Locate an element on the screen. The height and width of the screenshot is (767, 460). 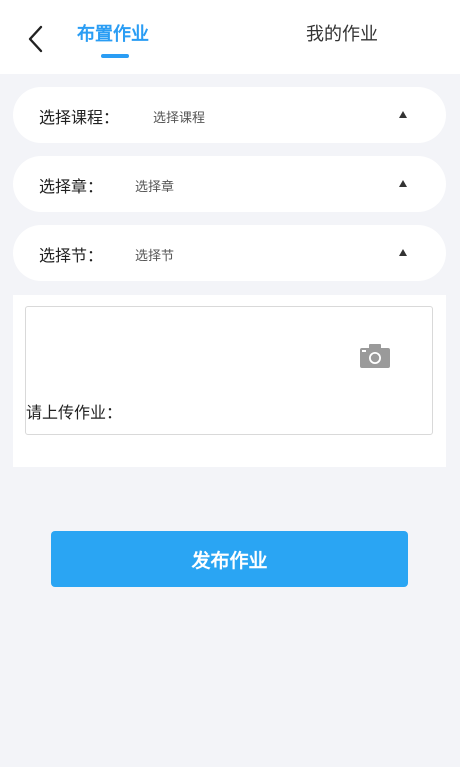
chapter-select-value: 选择章 is located at coordinates (155, 187).